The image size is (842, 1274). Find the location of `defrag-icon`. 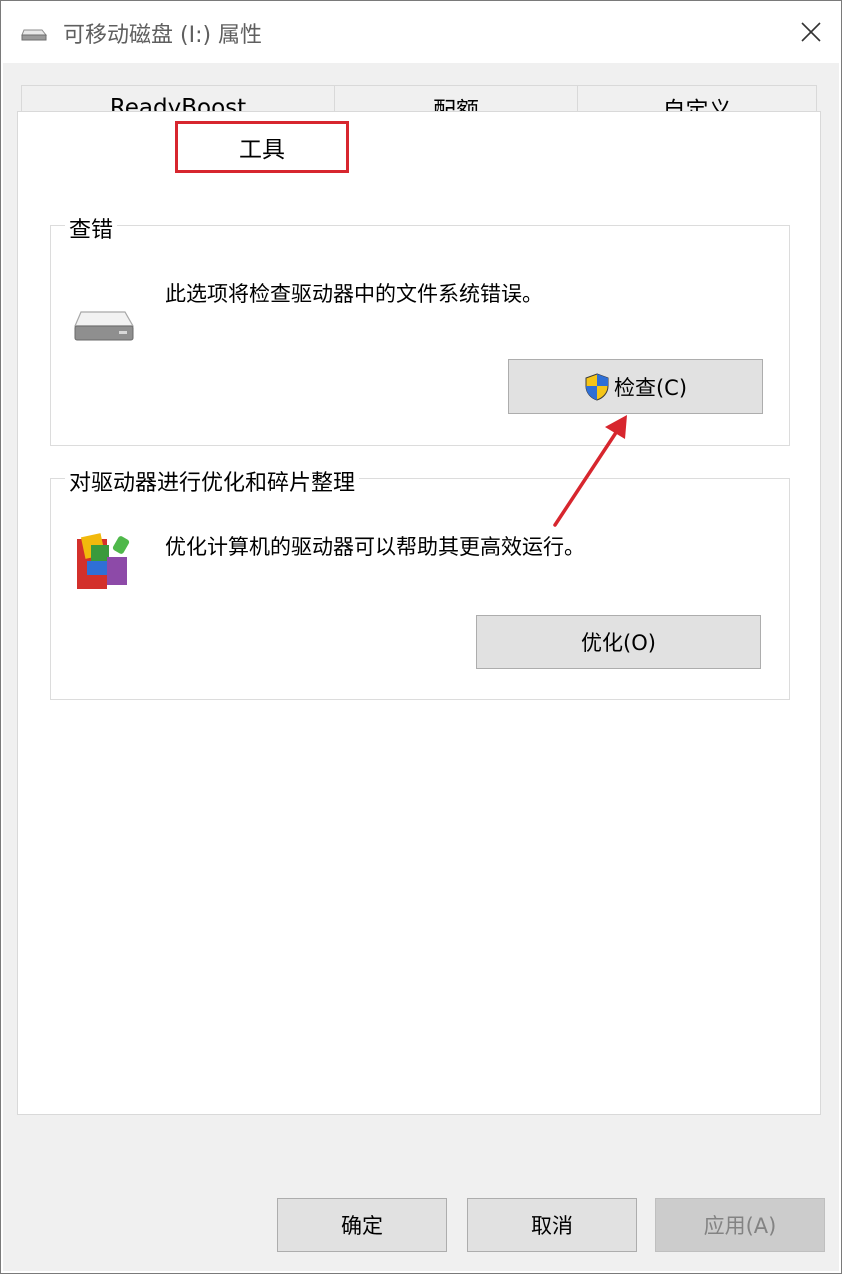

defrag-icon is located at coordinates (103, 561).